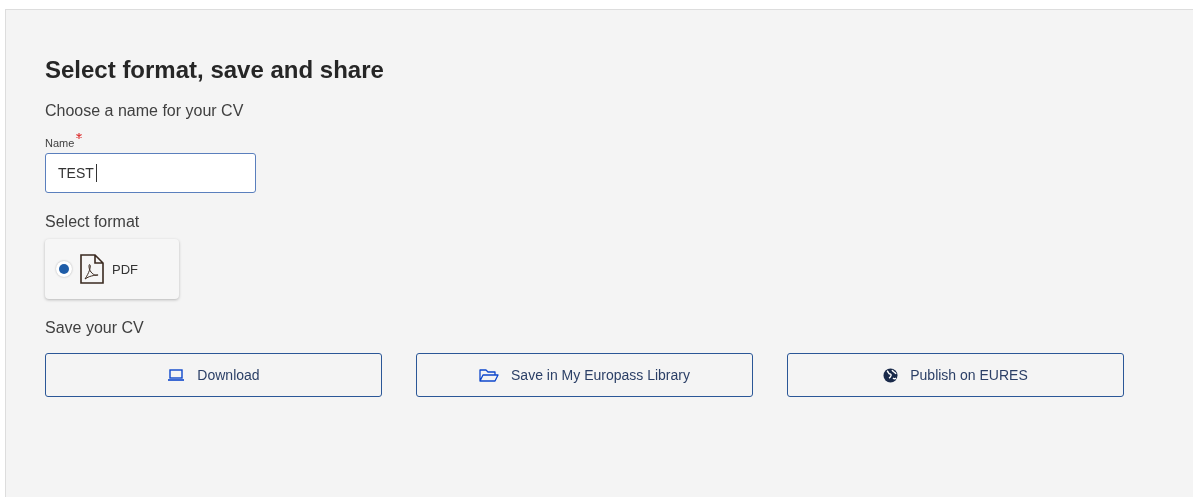 The image size is (1193, 497). I want to click on format-option: PDF, so click(112, 269).